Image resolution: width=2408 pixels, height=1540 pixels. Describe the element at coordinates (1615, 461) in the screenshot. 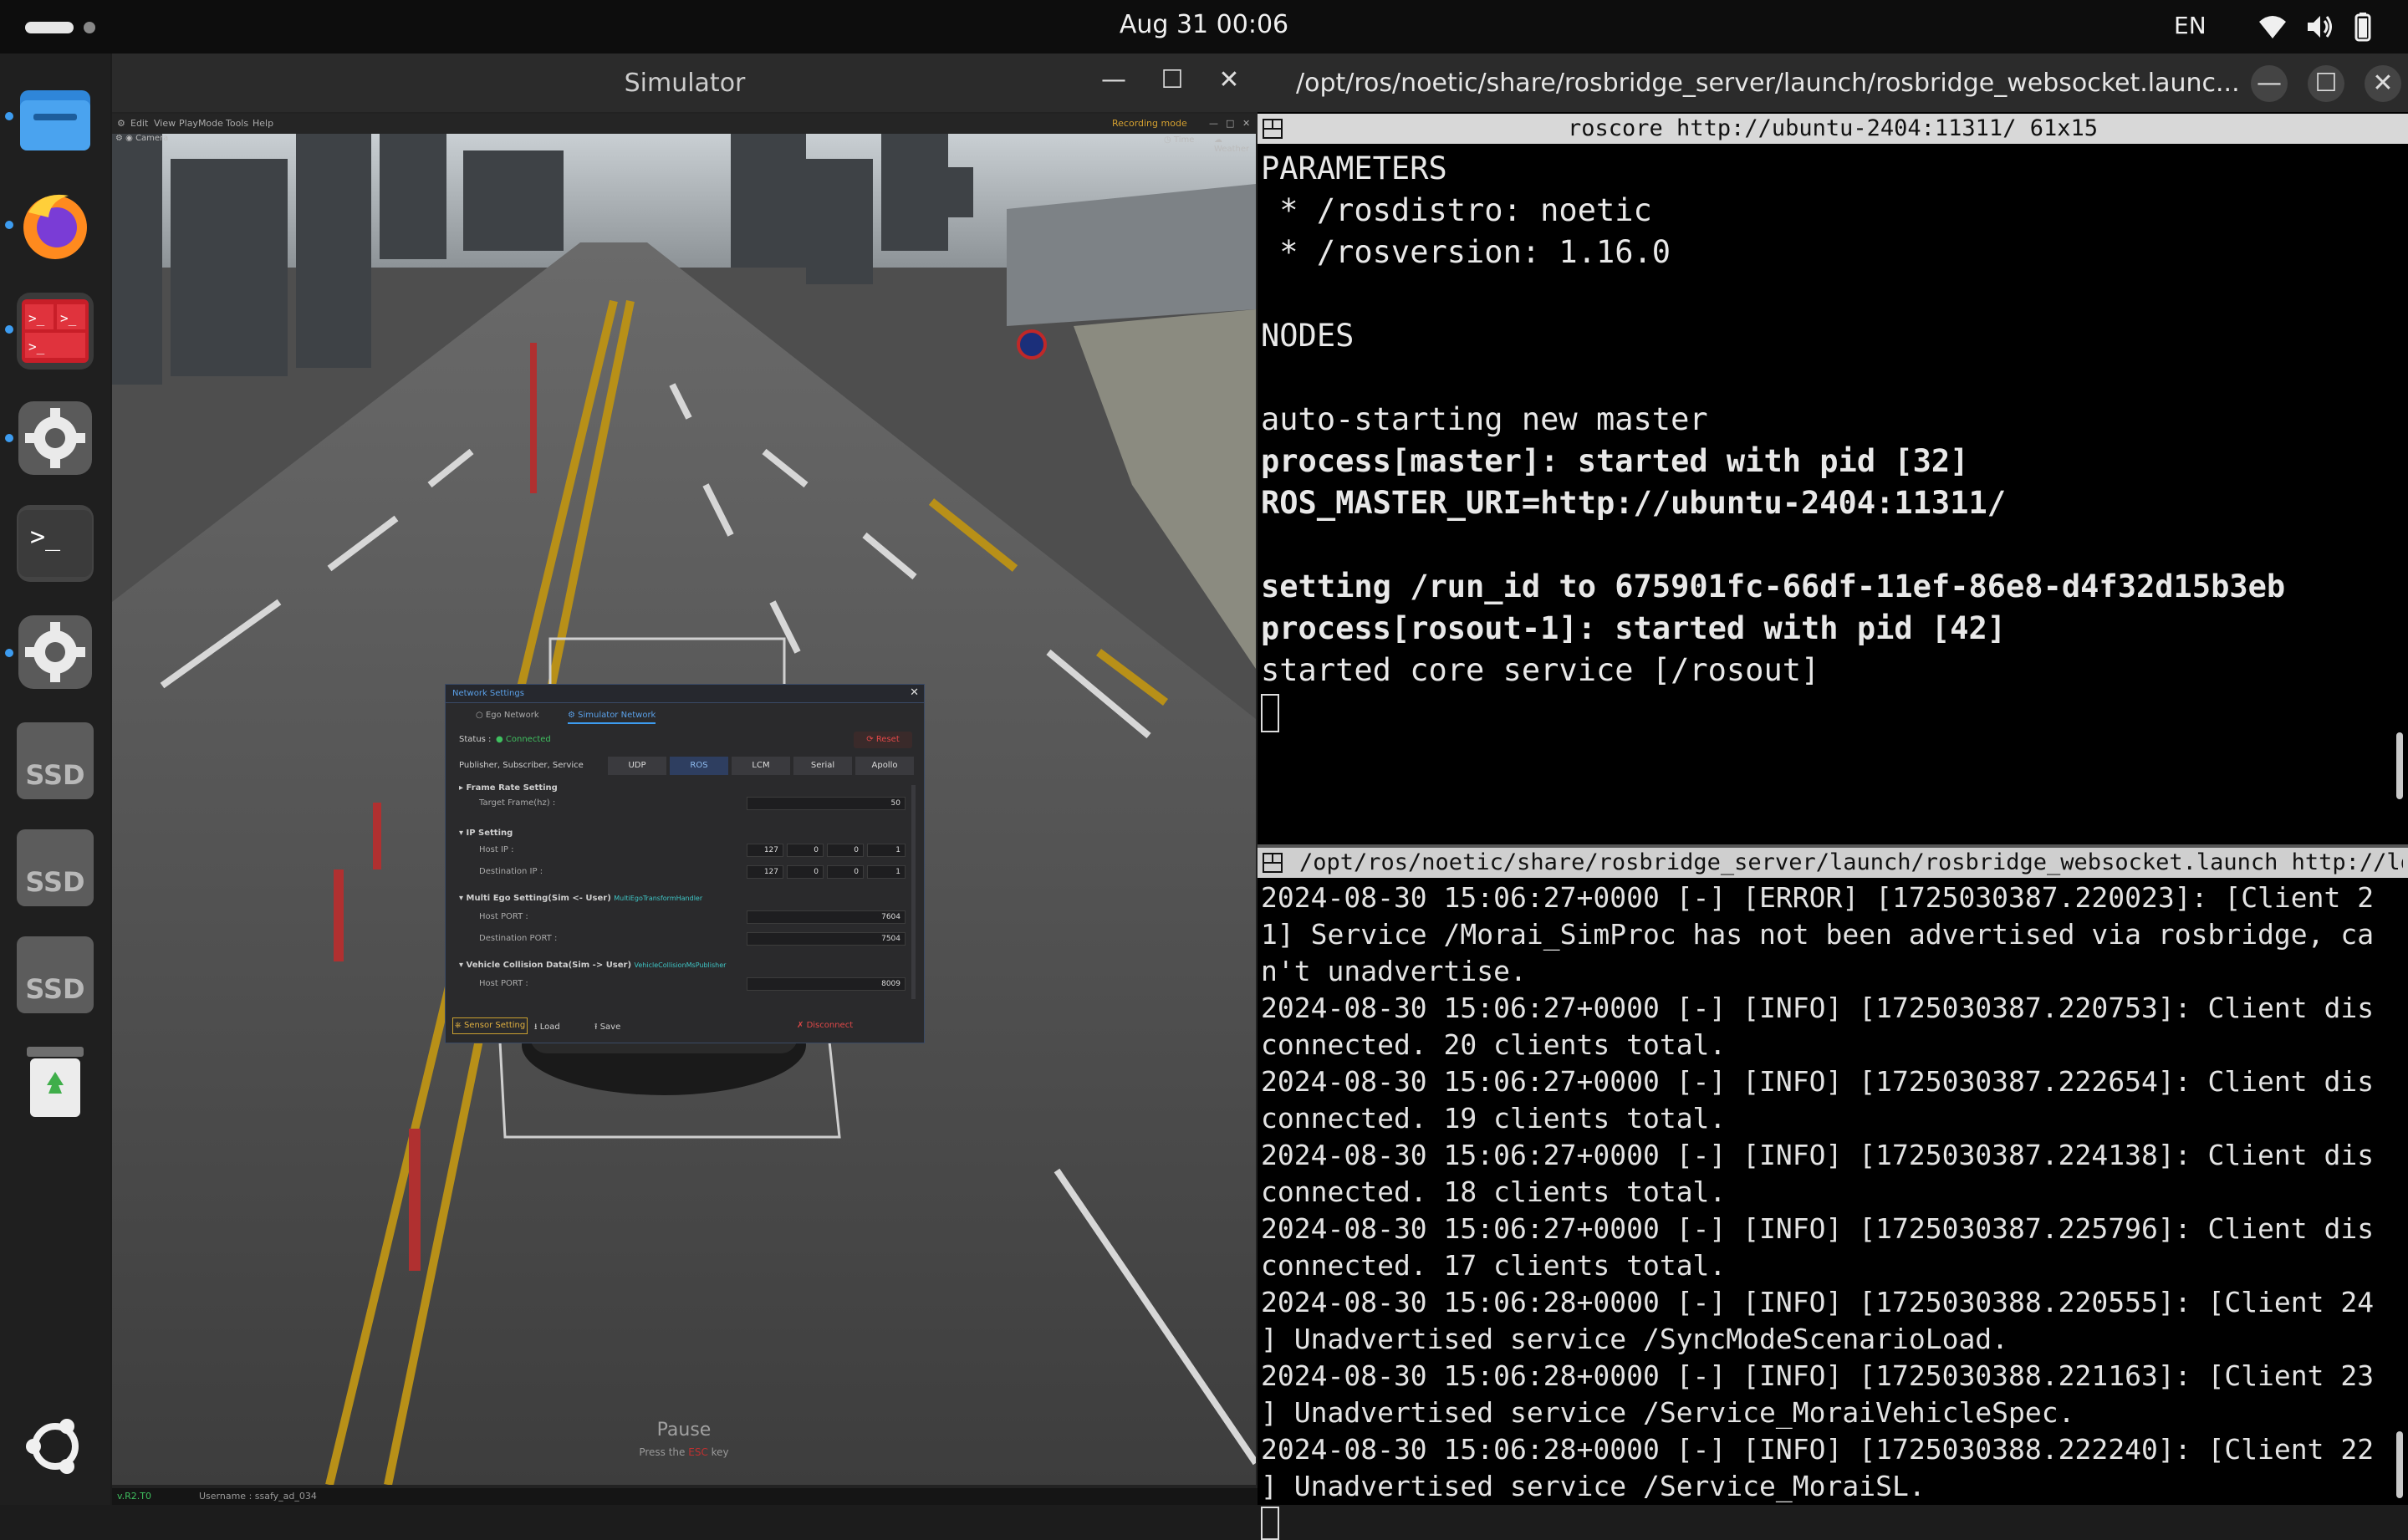

I see `terminal-line: process[master]: started with pid [32]` at that location.